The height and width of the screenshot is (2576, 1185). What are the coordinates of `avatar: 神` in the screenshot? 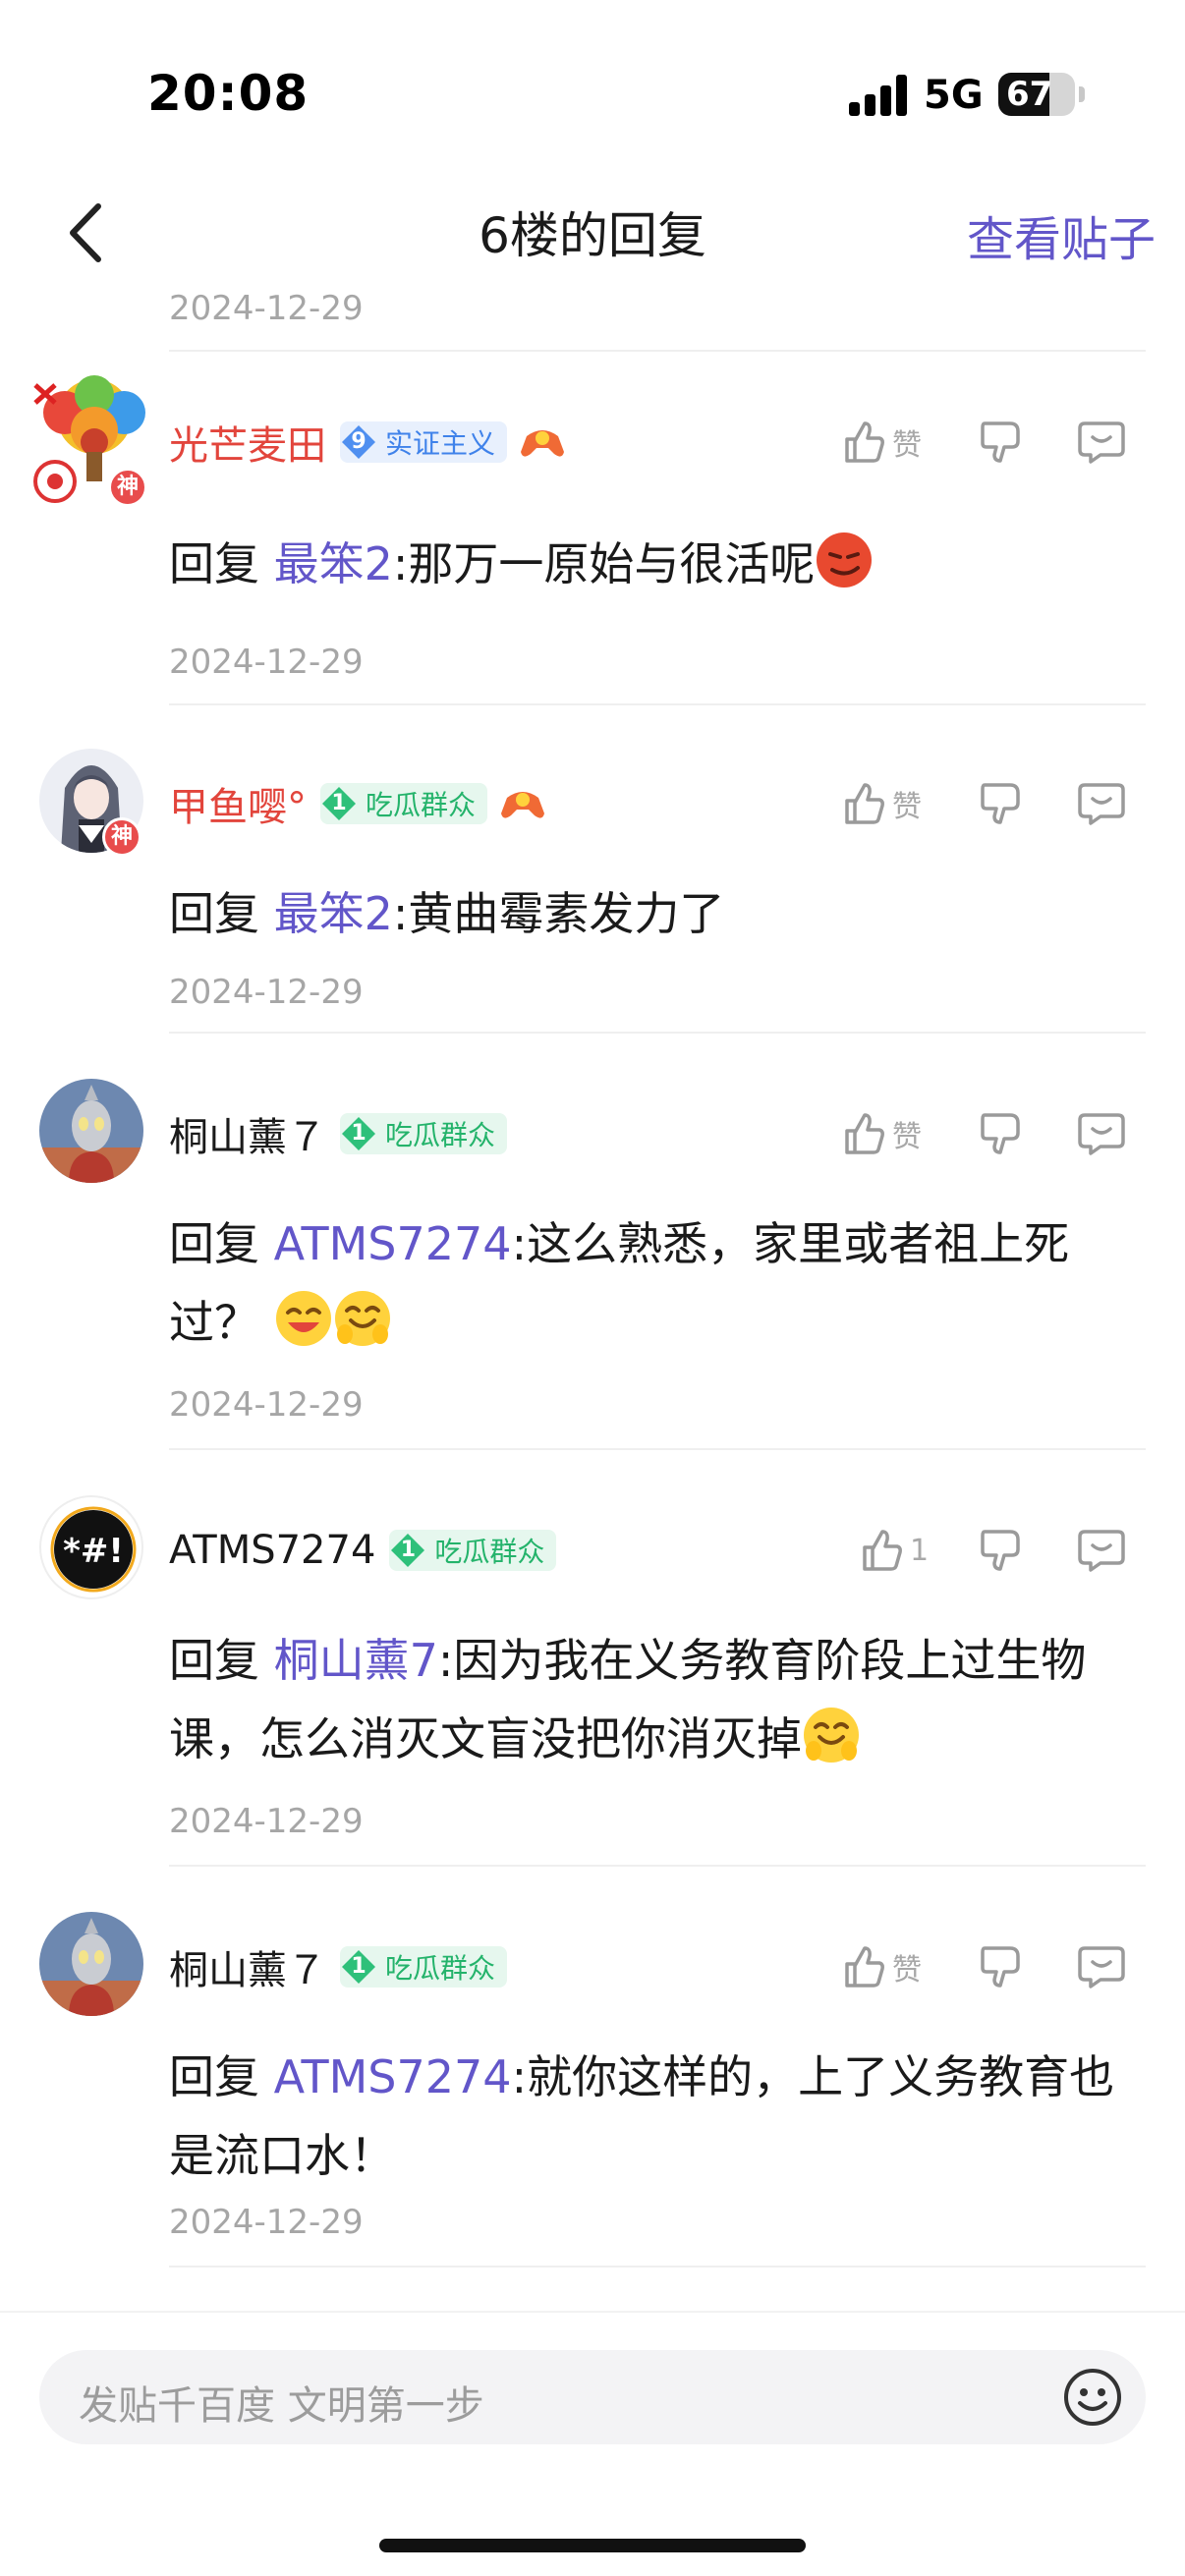 It's located at (92, 440).